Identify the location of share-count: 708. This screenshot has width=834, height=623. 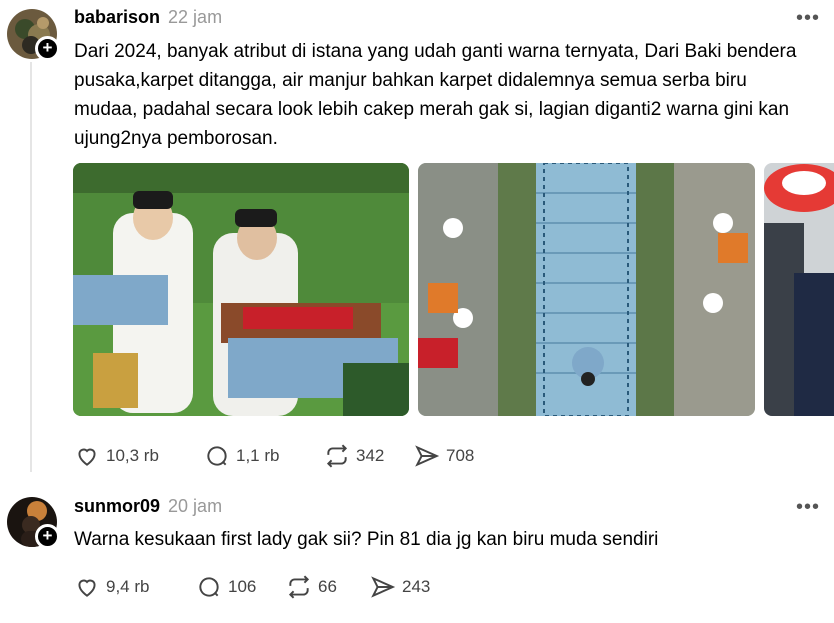
(460, 455).